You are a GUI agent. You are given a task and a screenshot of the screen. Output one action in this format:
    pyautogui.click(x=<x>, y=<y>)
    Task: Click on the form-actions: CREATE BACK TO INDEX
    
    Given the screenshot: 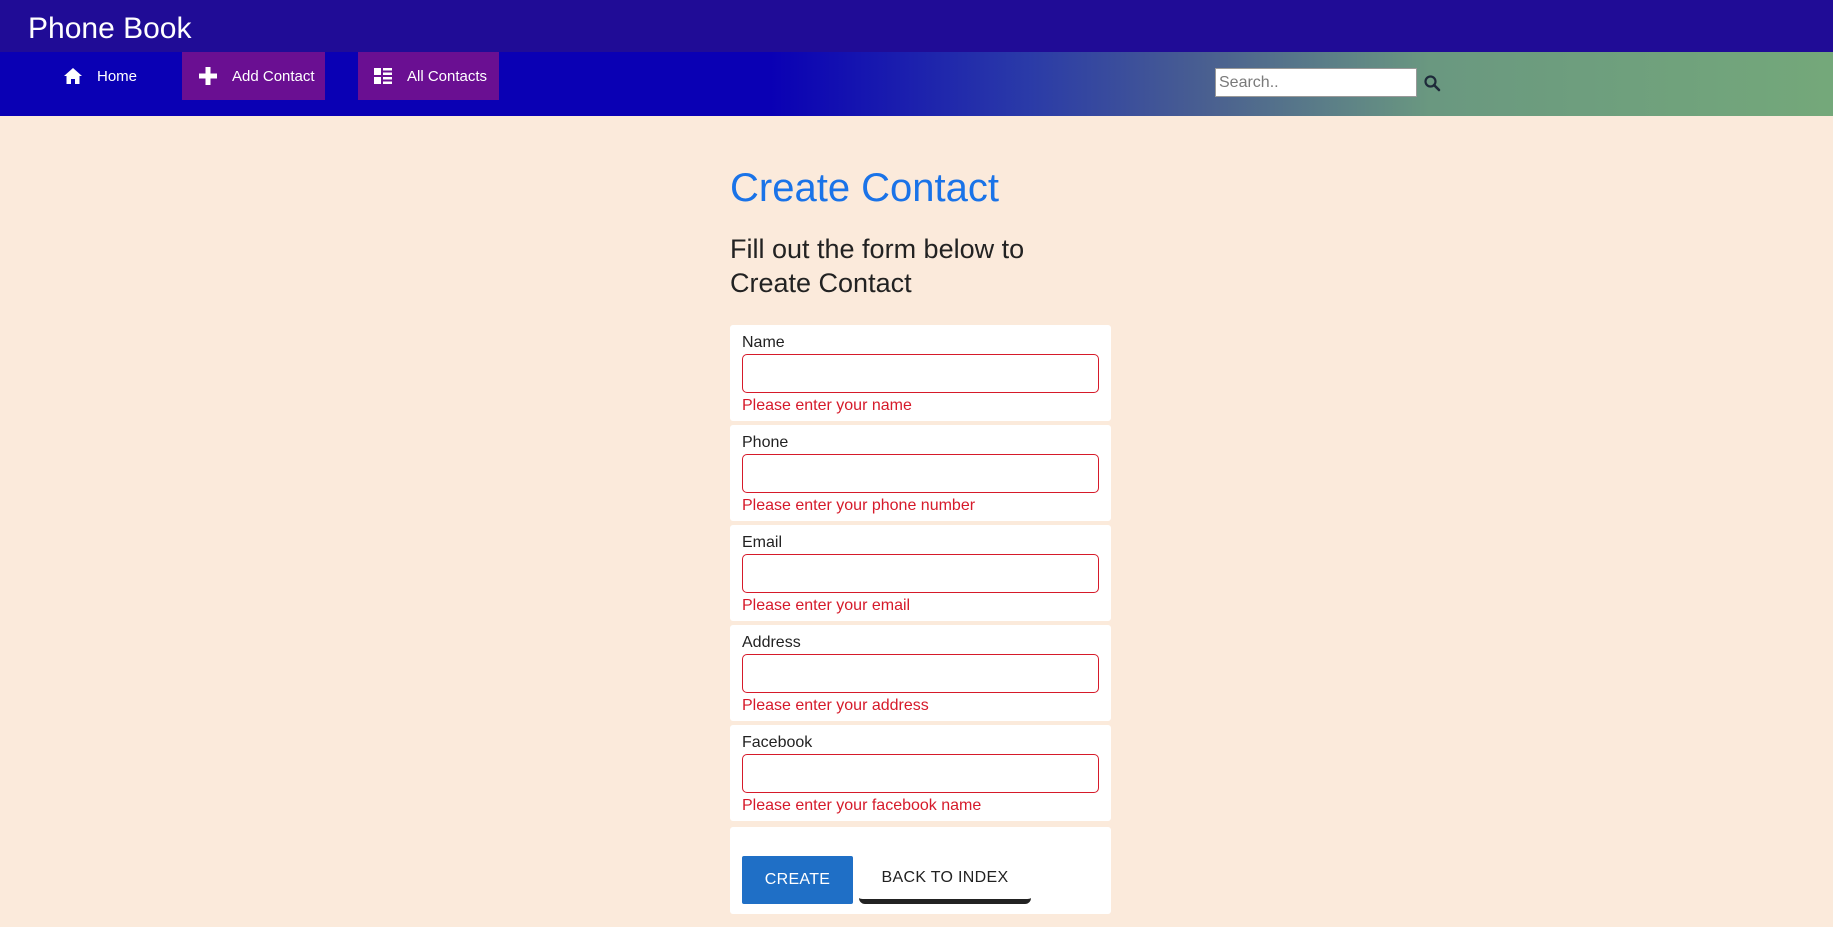 What is the action you would take?
    pyautogui.click(x=920, y=870)
    